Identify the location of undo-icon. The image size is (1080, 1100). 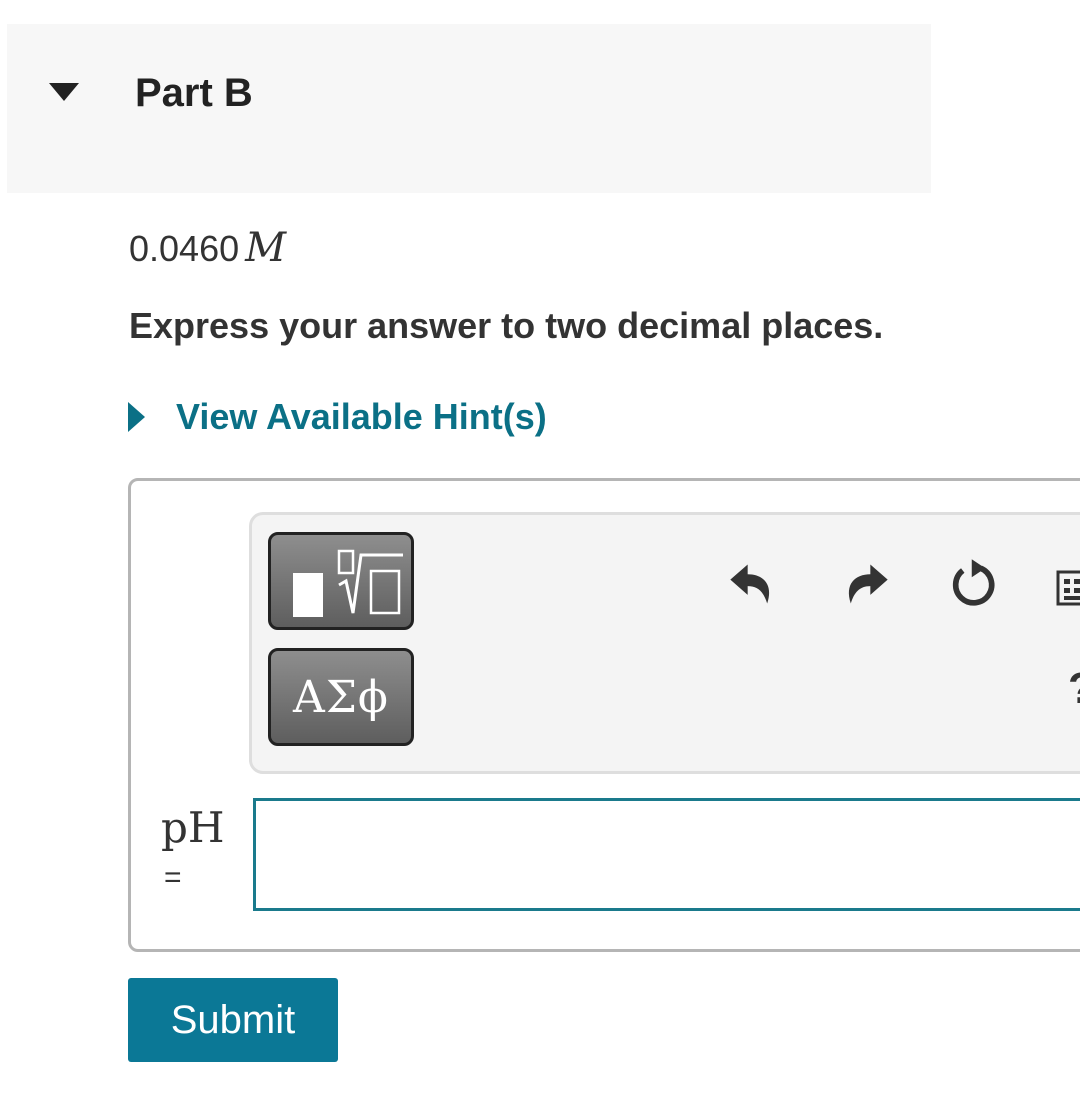
(750, 584).